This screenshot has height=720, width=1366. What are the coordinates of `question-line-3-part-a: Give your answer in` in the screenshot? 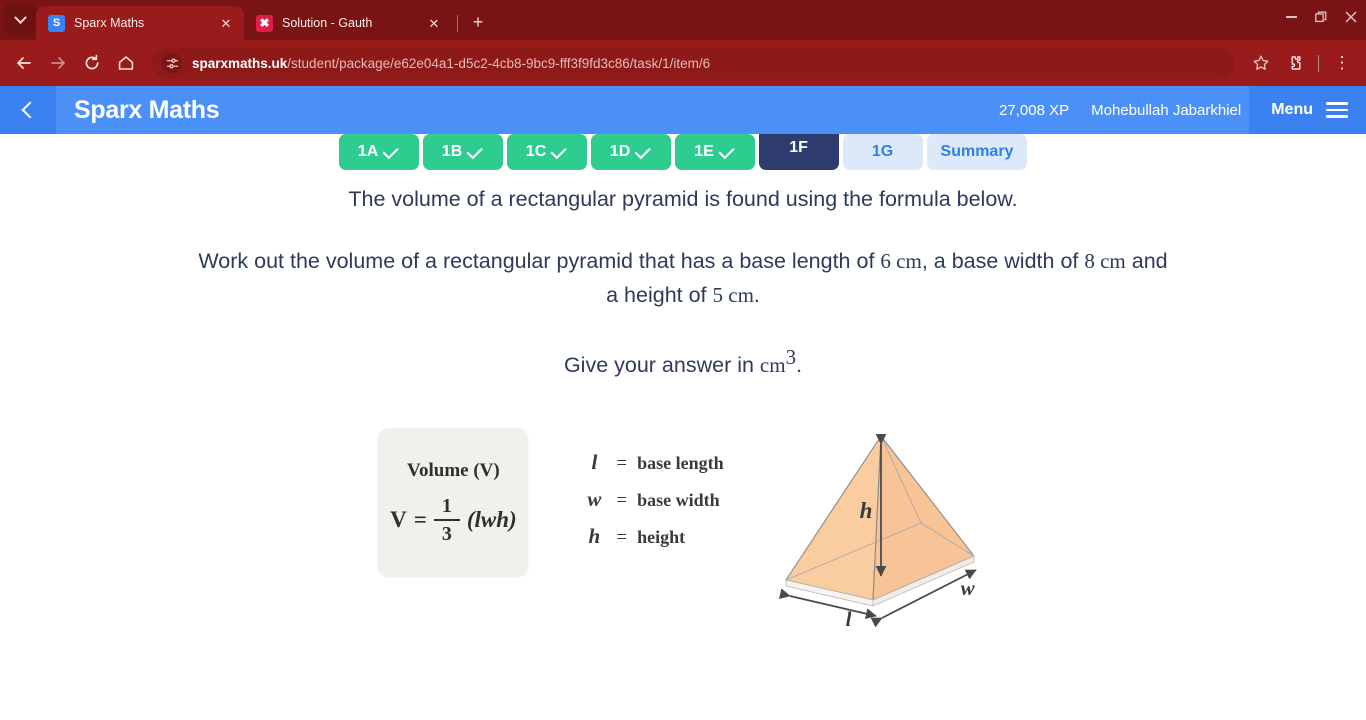 It's located at (661, 365).